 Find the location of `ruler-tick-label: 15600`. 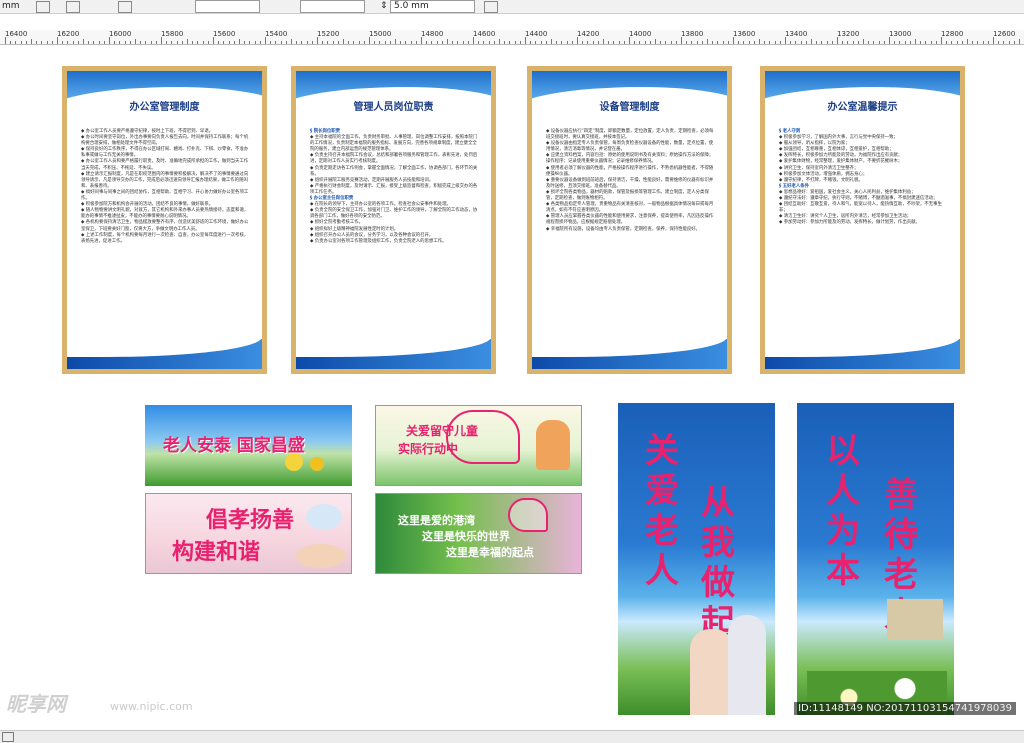

ruler-tick-label: 15600 is located at coordinates (224, 34).